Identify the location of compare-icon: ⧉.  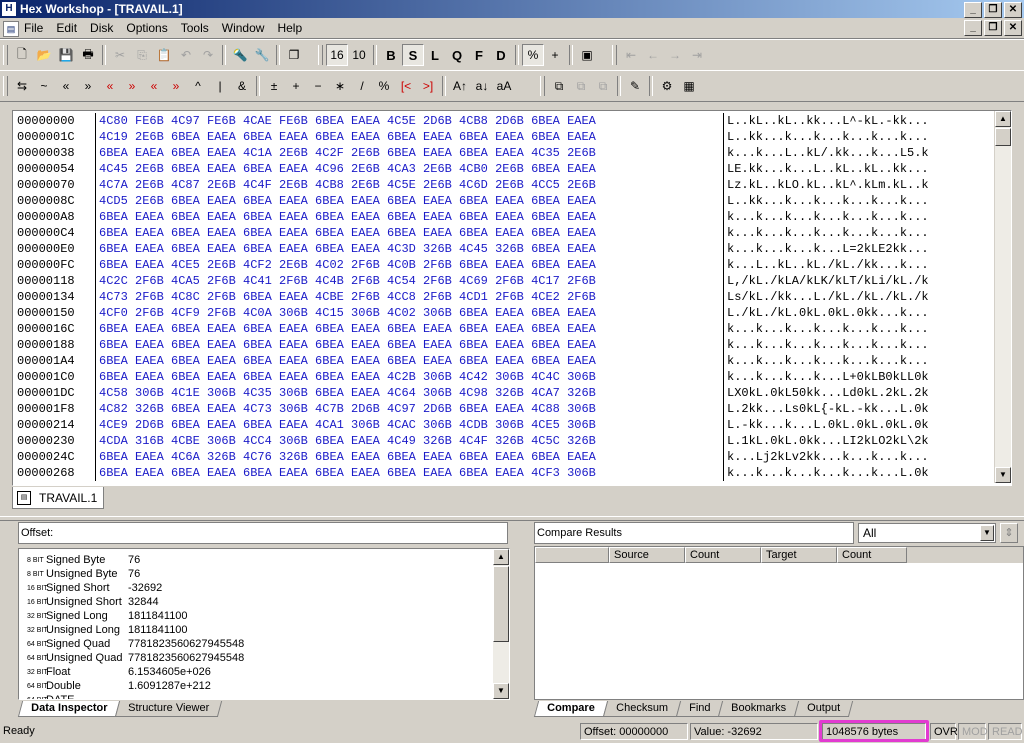
(559, 86).